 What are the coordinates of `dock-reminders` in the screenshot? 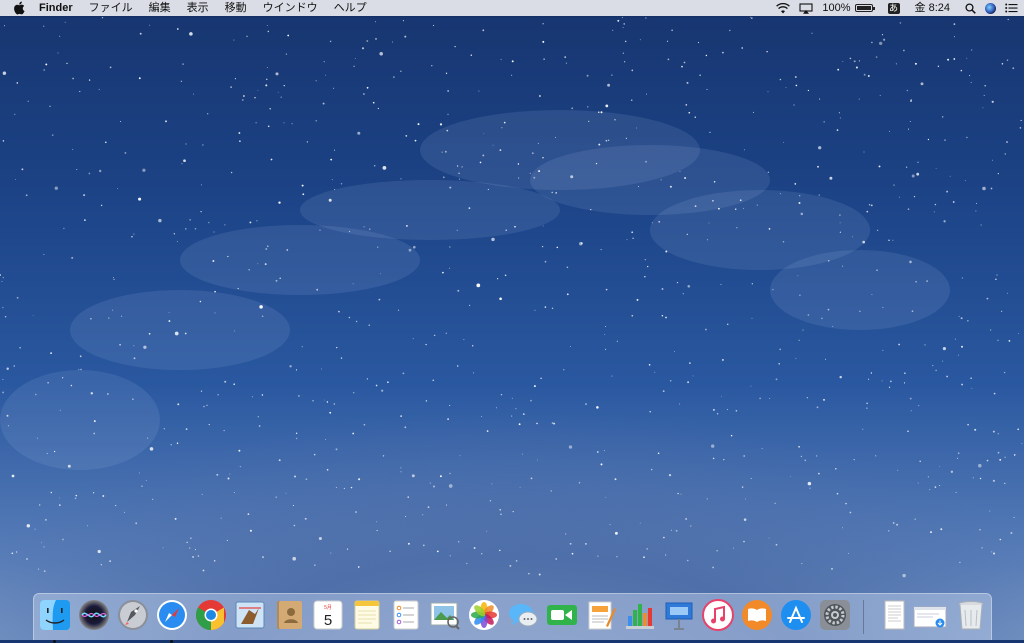 It's located at (406, 615).